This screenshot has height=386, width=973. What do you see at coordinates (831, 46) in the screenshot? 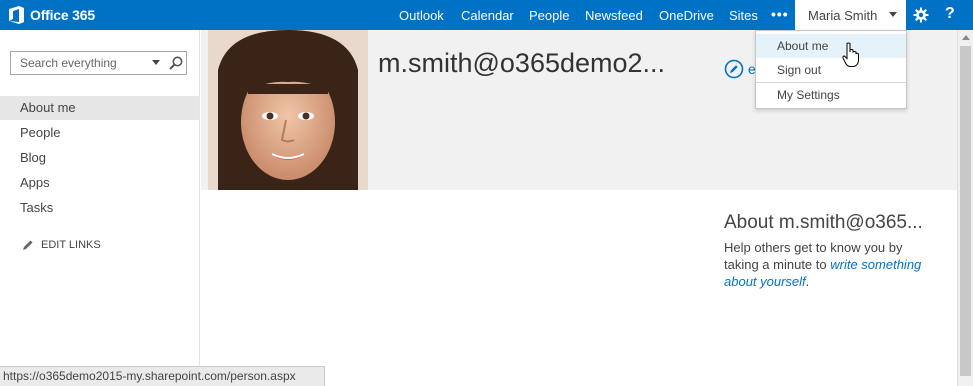
I see `menu-item-about-me: About me` at bounding box center [831, 46].